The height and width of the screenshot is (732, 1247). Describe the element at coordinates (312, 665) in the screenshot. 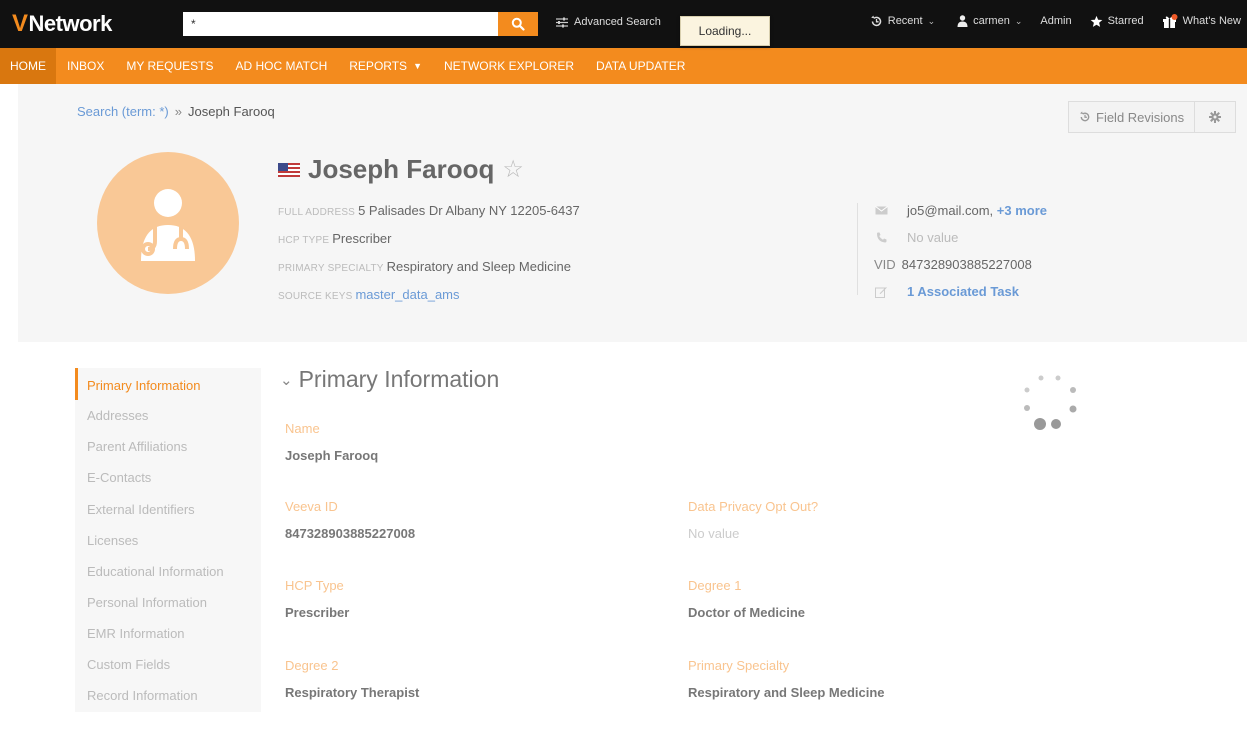

I see `field-label-degree-2: Degree 2` at that location.